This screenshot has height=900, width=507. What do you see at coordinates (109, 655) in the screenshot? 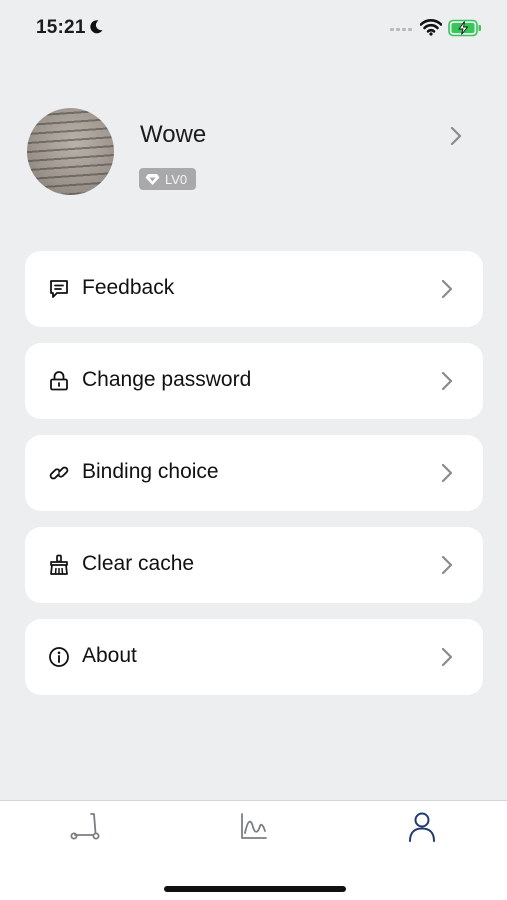
I see `menu-item-label: About` at bounding box center [109, 655].